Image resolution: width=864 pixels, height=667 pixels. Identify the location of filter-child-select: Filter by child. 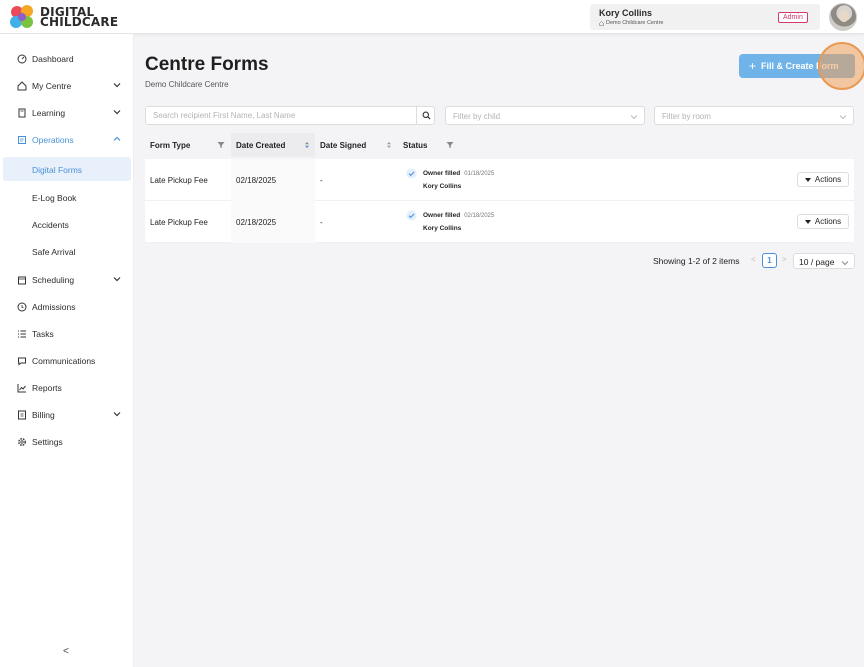
(545, 115).